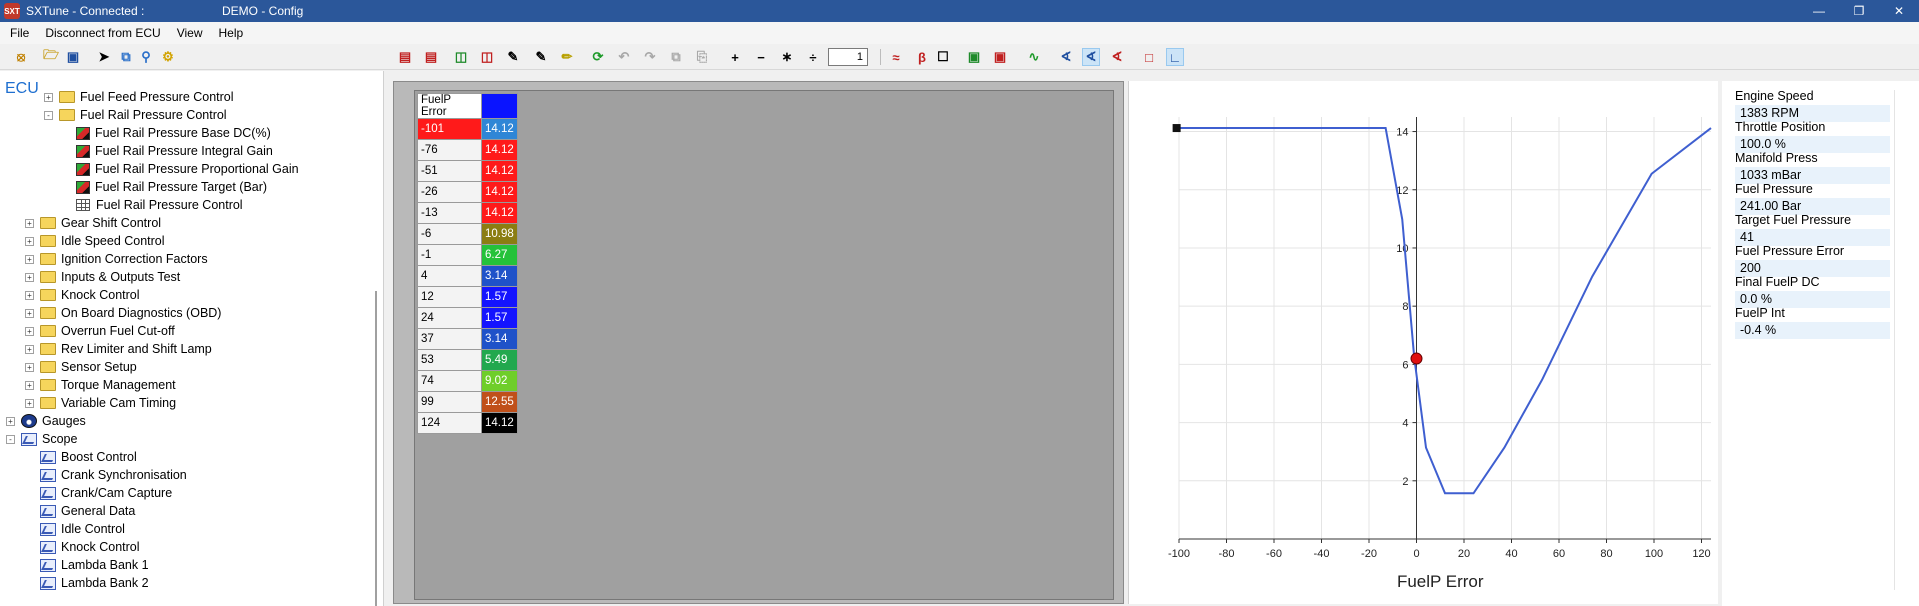 This screenshot has width=1919, height=606. I want to click on tree-item: Boost Control, so click(81, 457).